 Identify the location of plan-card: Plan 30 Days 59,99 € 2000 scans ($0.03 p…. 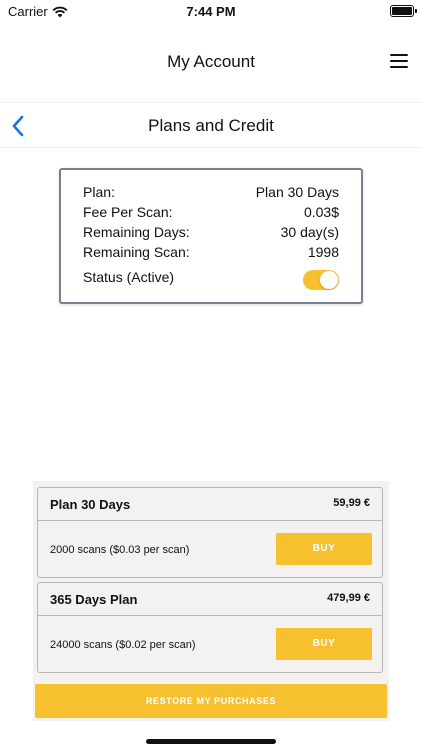
(210, 532).